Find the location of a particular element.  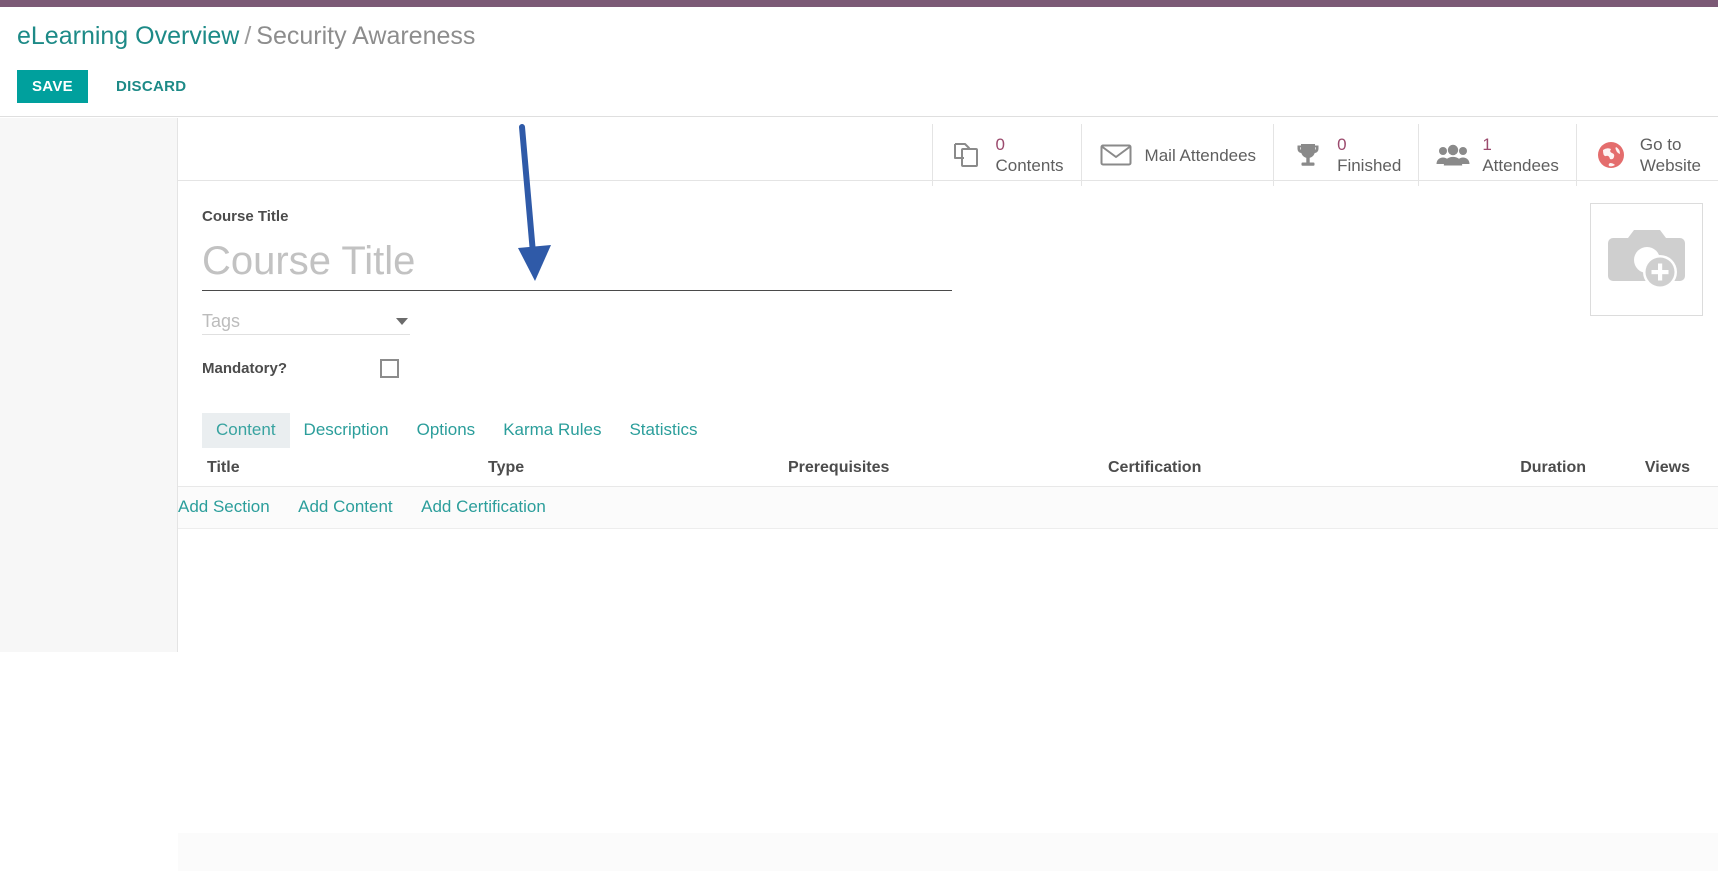

breadcrumb-parent-link: eLearning Overview is located at coordinates (128, 36).